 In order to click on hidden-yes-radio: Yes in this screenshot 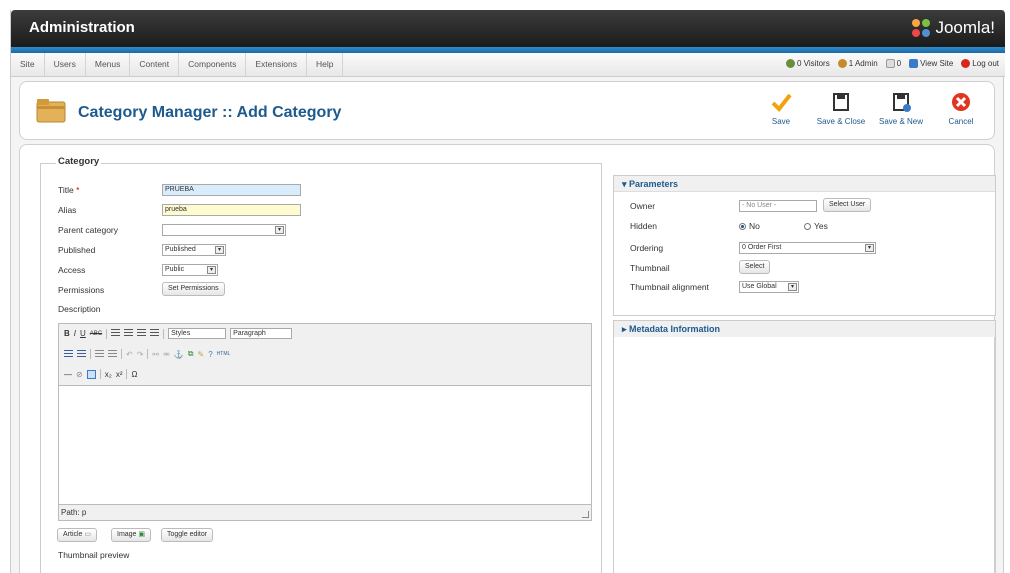, I will do `click(816, 226)`.